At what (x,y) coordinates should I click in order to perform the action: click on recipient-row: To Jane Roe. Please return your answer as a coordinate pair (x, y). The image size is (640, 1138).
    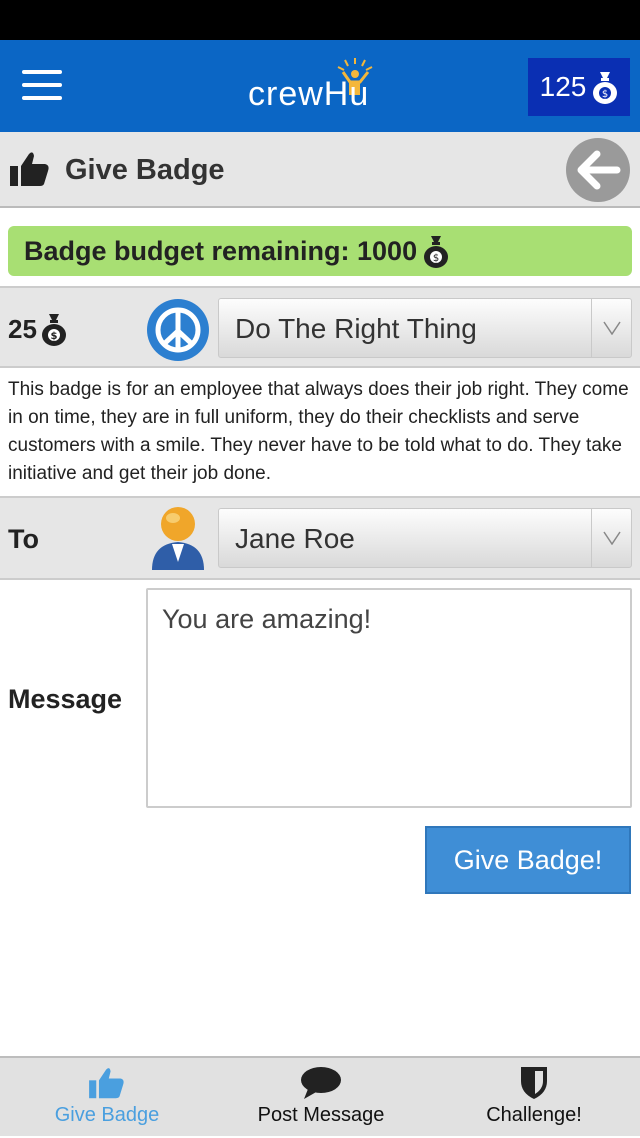
    Looking at the image, I should click on (320, 538).